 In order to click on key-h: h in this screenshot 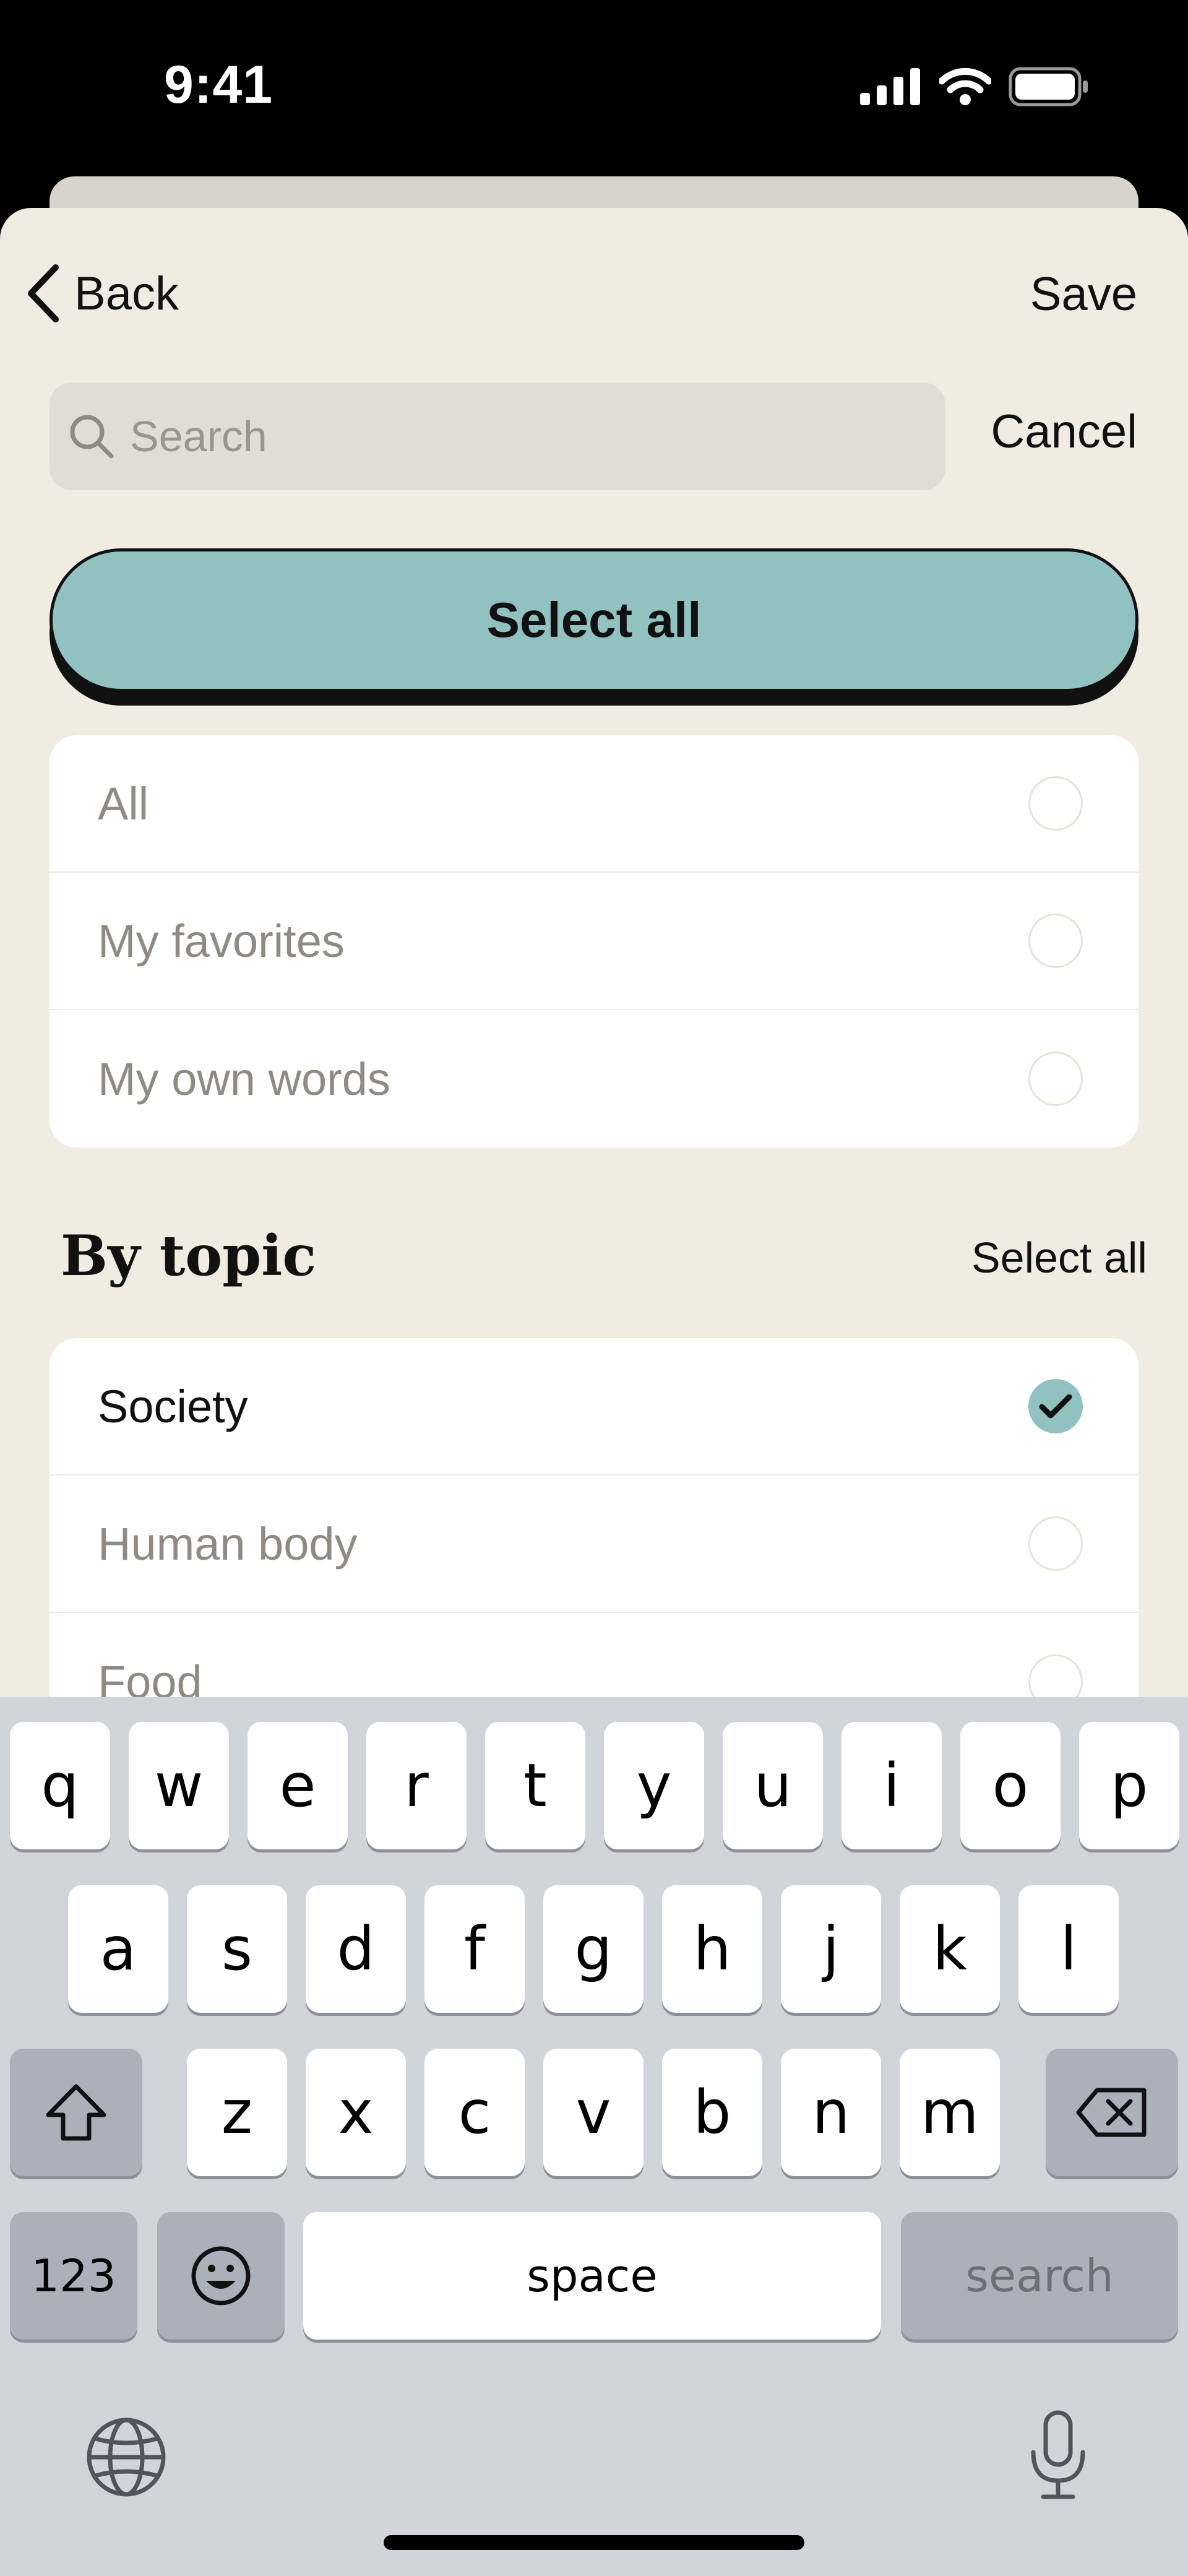, I will do `click(712, 1949)`.